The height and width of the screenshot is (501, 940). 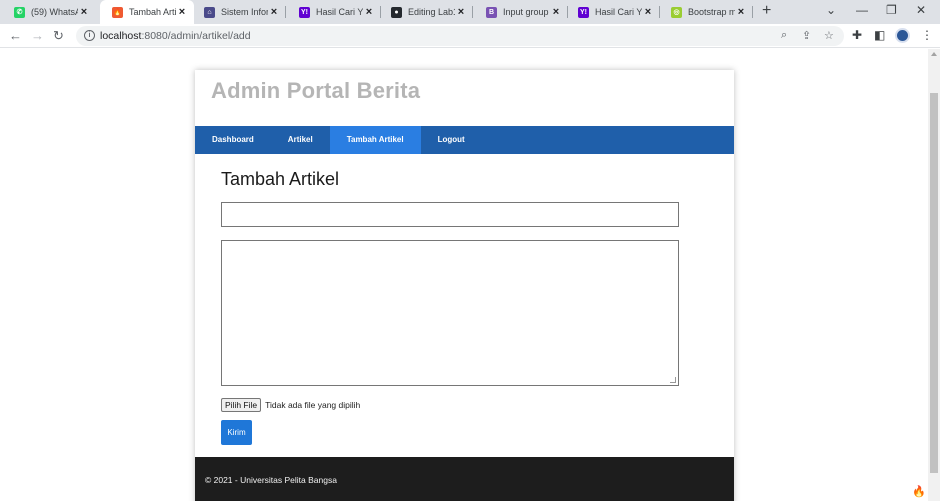 I want to click on browser-tab: B Input group ×, so click(x=521, y=12).